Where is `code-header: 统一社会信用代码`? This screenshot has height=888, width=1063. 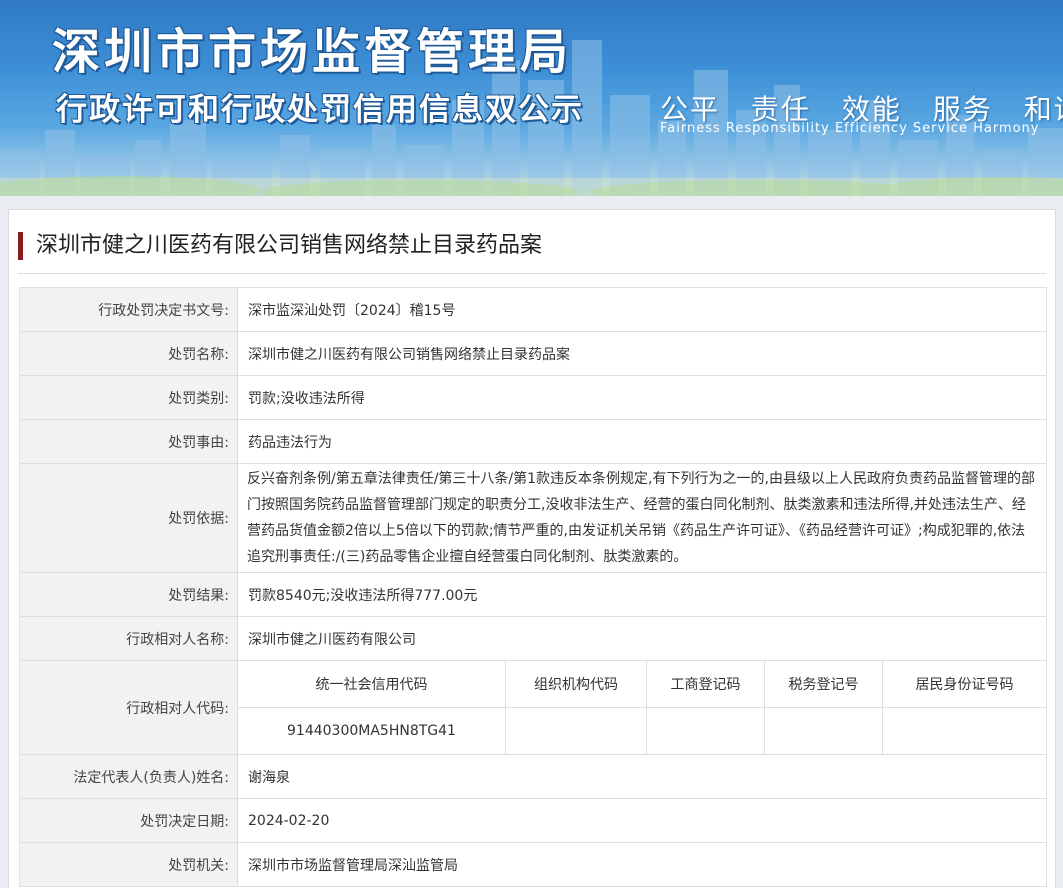 code-header: 统一社会信用代码 is located at coordinates (372, 684).